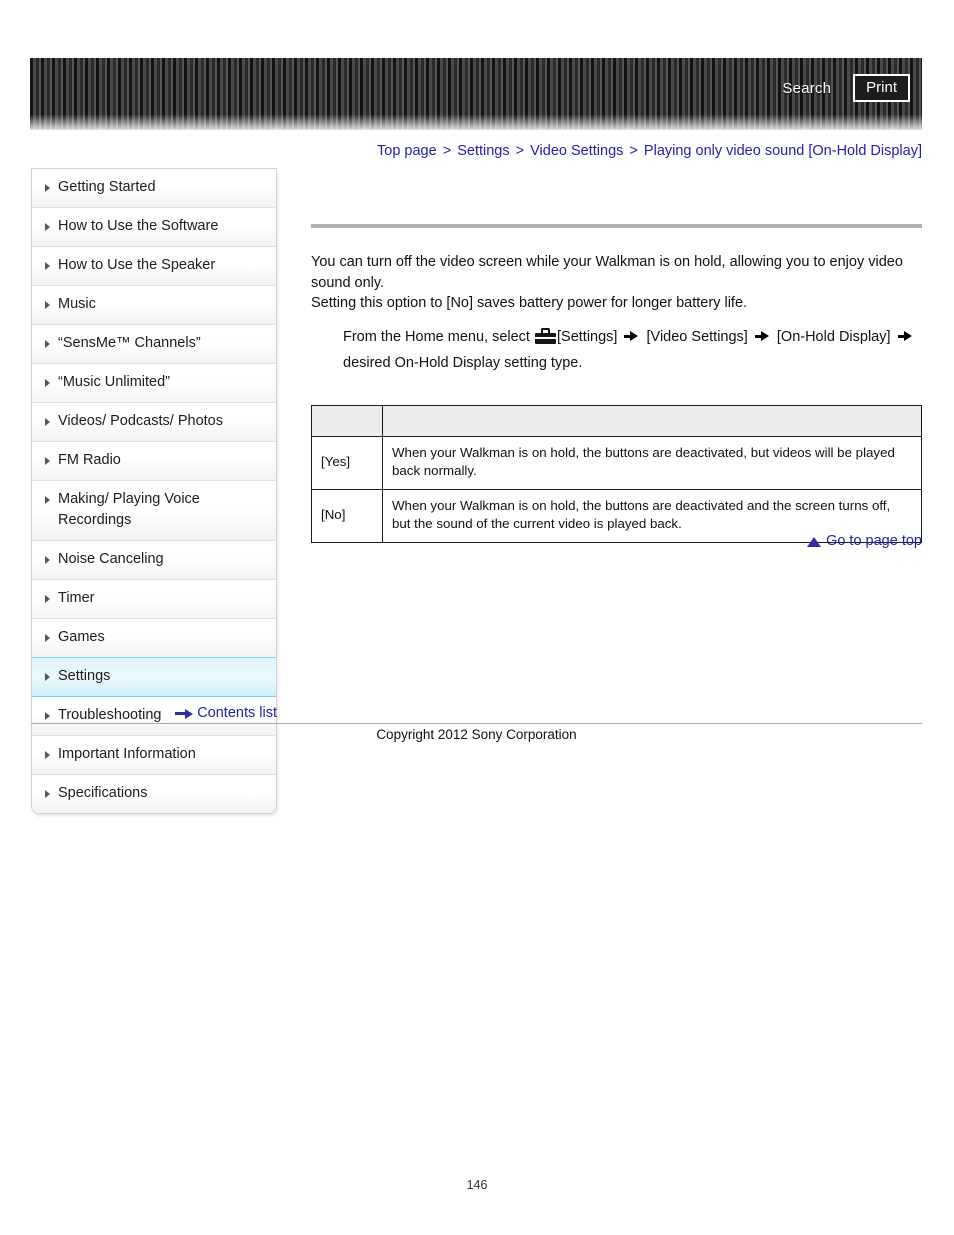  Describe the element at coordinates (545, 335) in the screenshot. I see `toolbox-settings-icon` at that location.